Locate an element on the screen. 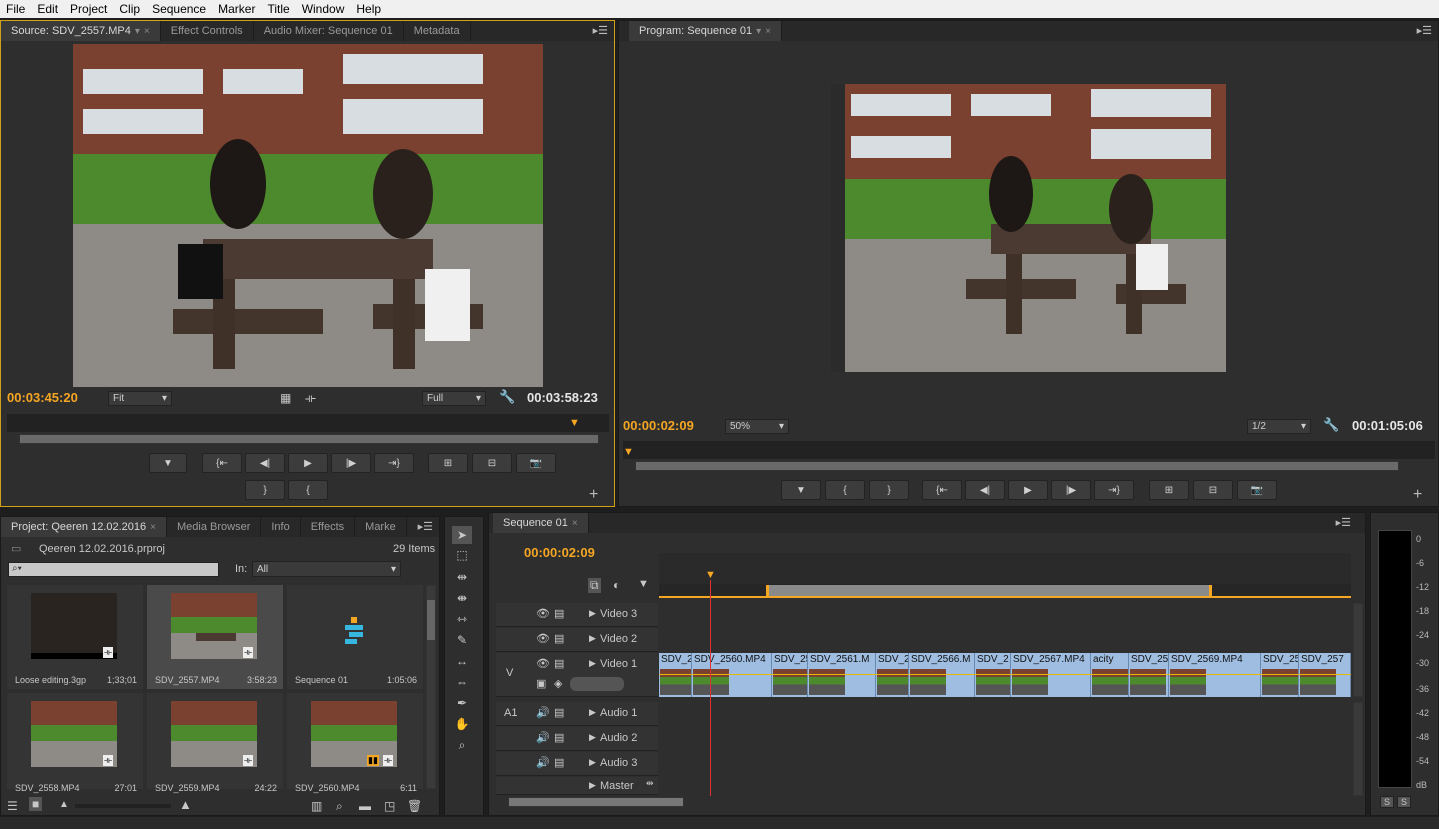 This screenshot has height=829, width=1439. source-time-ruler is located at coordinates (308, 423).